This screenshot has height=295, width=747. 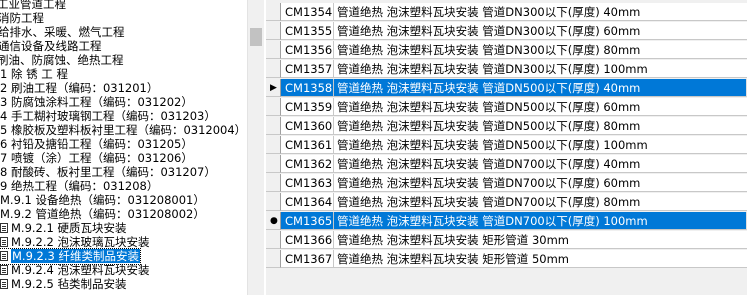 What do you see at coordinates (307, 126) in the screenshot?
I see `quota-code-cell: CM1360` at bounding box center [307, 126].